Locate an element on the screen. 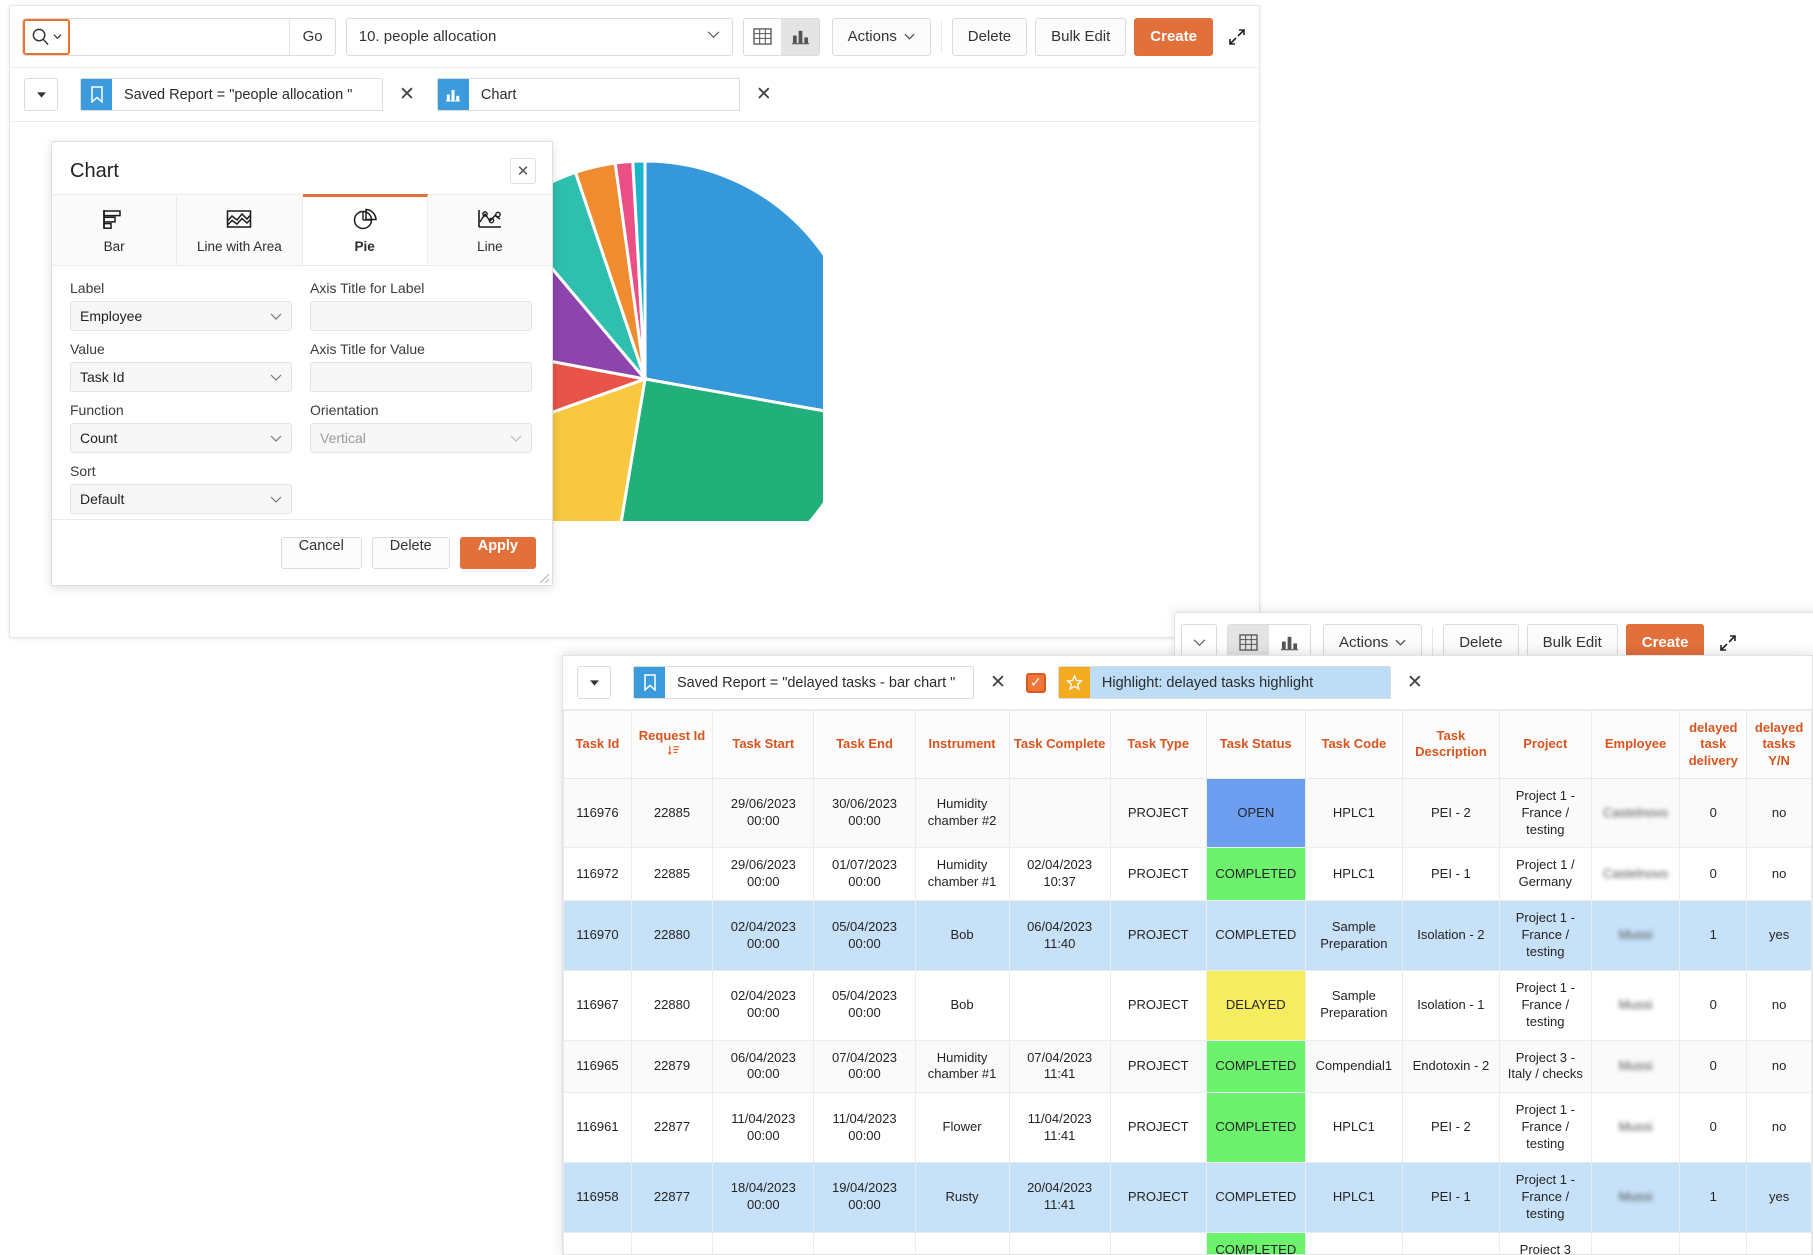 The width and height of the screenshot is (1813, 1255). cell-task-id: 116970 is located at coordinates (597, 935).